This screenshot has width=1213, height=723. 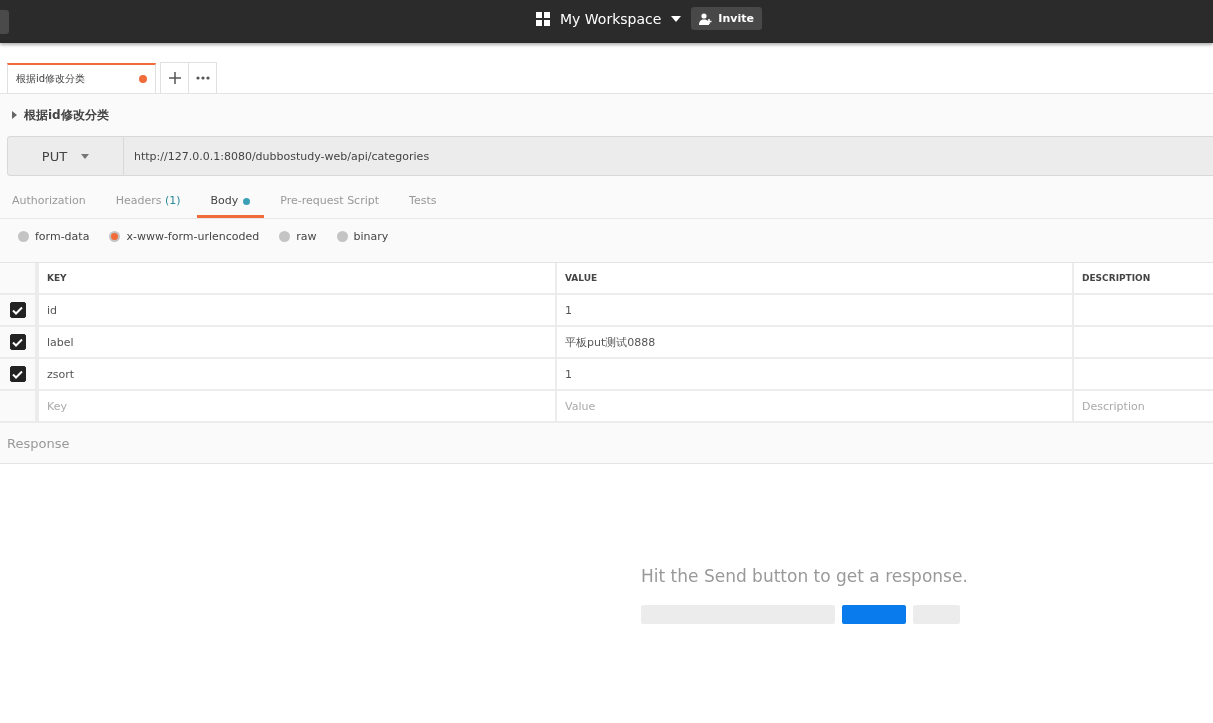 I want to click on section-tab: Headers (1), so click(x=148, y=202).